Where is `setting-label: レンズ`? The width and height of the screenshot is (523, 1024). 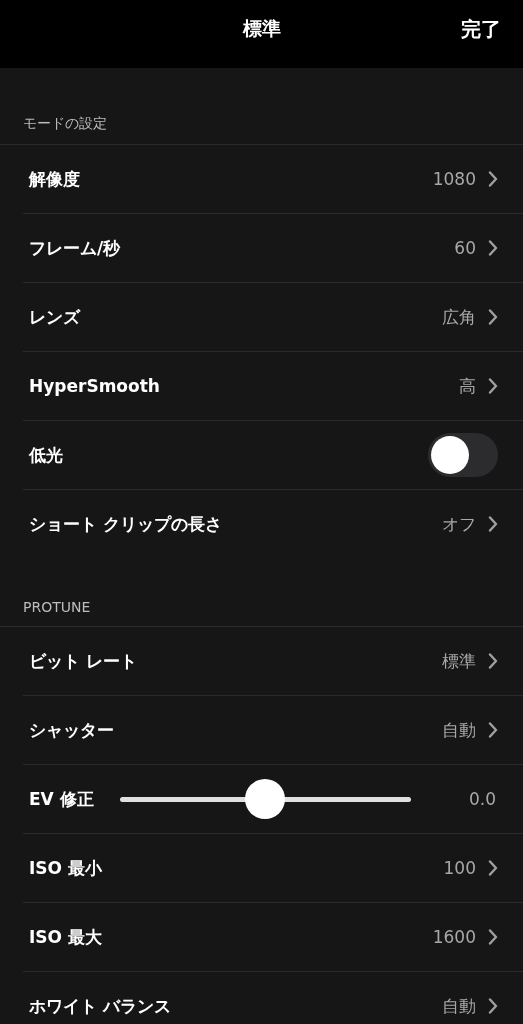
setting-label: レンズ is located at coordinates (54, 317).